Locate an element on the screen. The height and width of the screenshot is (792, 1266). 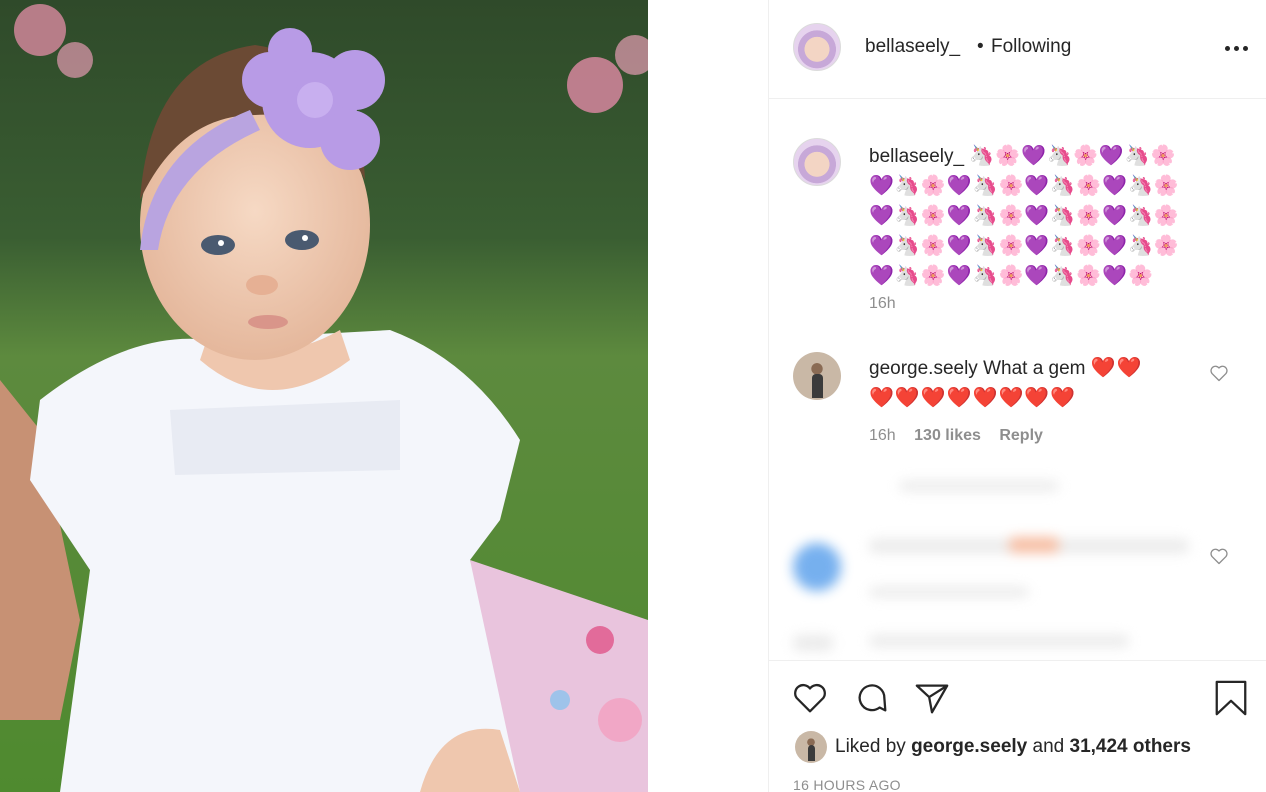
paper-plane-icon is located at coordinates (932, 698).